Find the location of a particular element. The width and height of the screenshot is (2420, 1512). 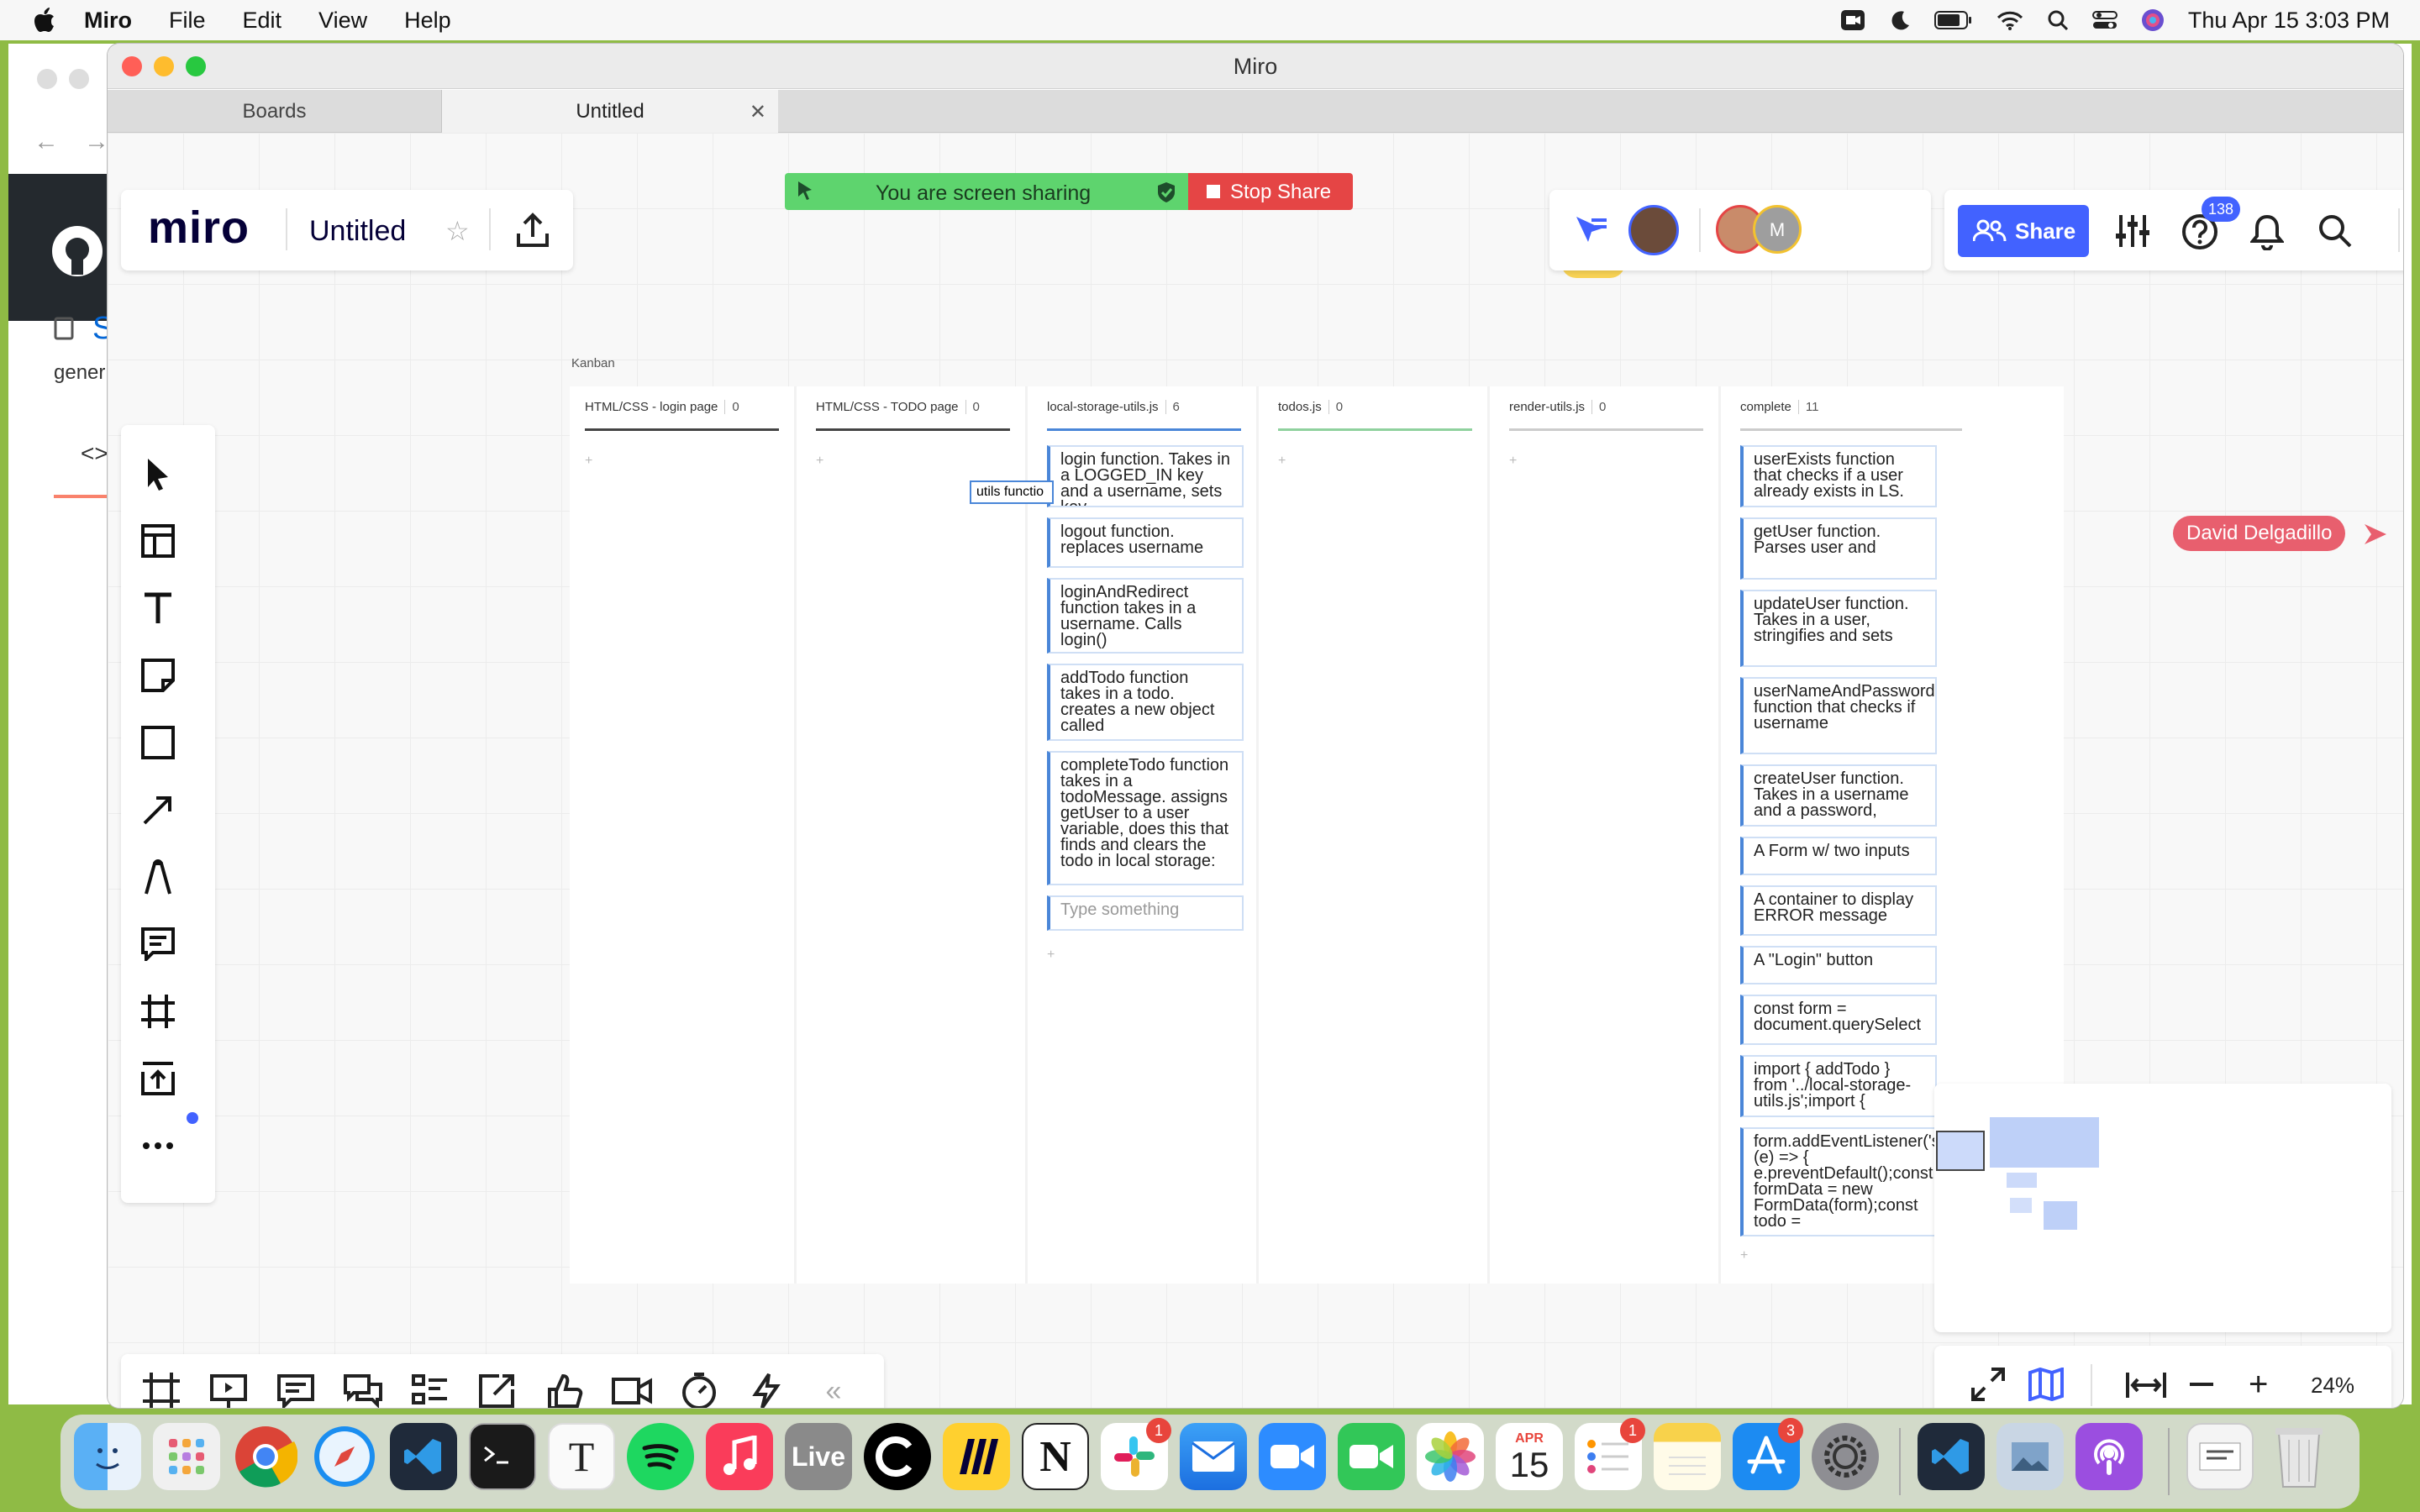

battery-icon is located at coordinates (1953, 20).